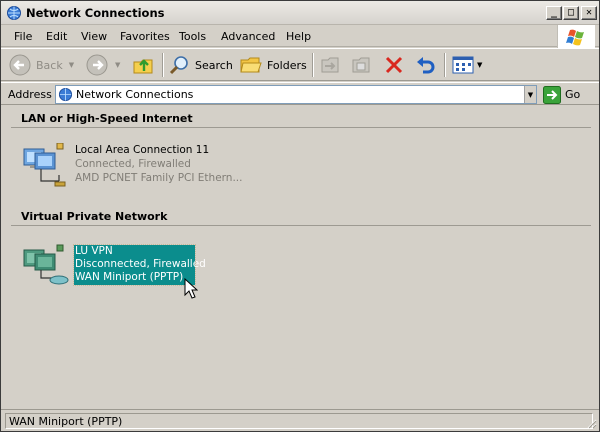  Describe the element at coordinates (129, 277) in the screenshot. I see `connection-device: WAN Miniport (PPTP)` at that location.